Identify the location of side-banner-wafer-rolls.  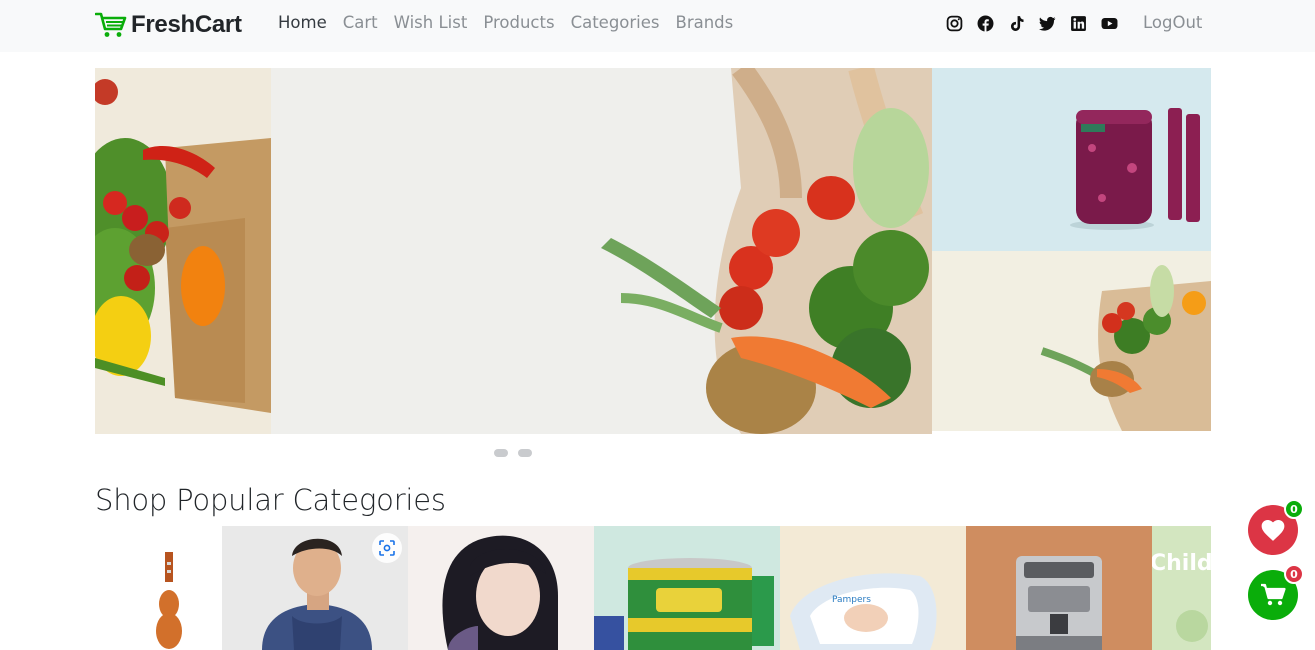
(1071, 159).